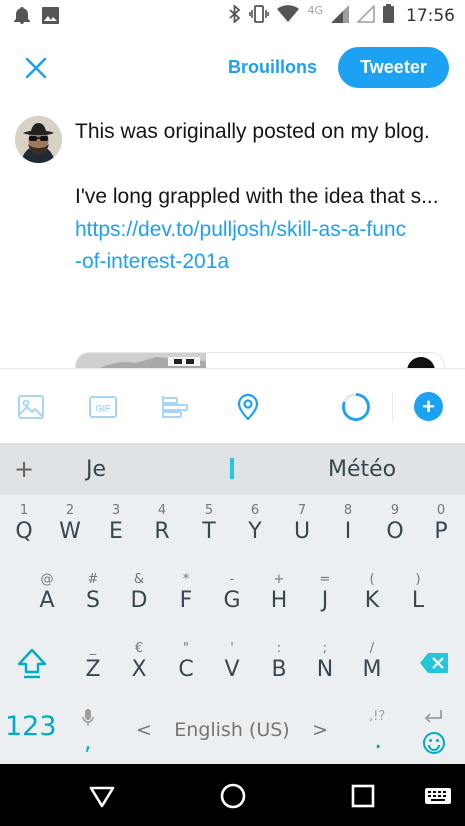 The image size is (465, 826). I want to click on shift-key, so click(32, 665).